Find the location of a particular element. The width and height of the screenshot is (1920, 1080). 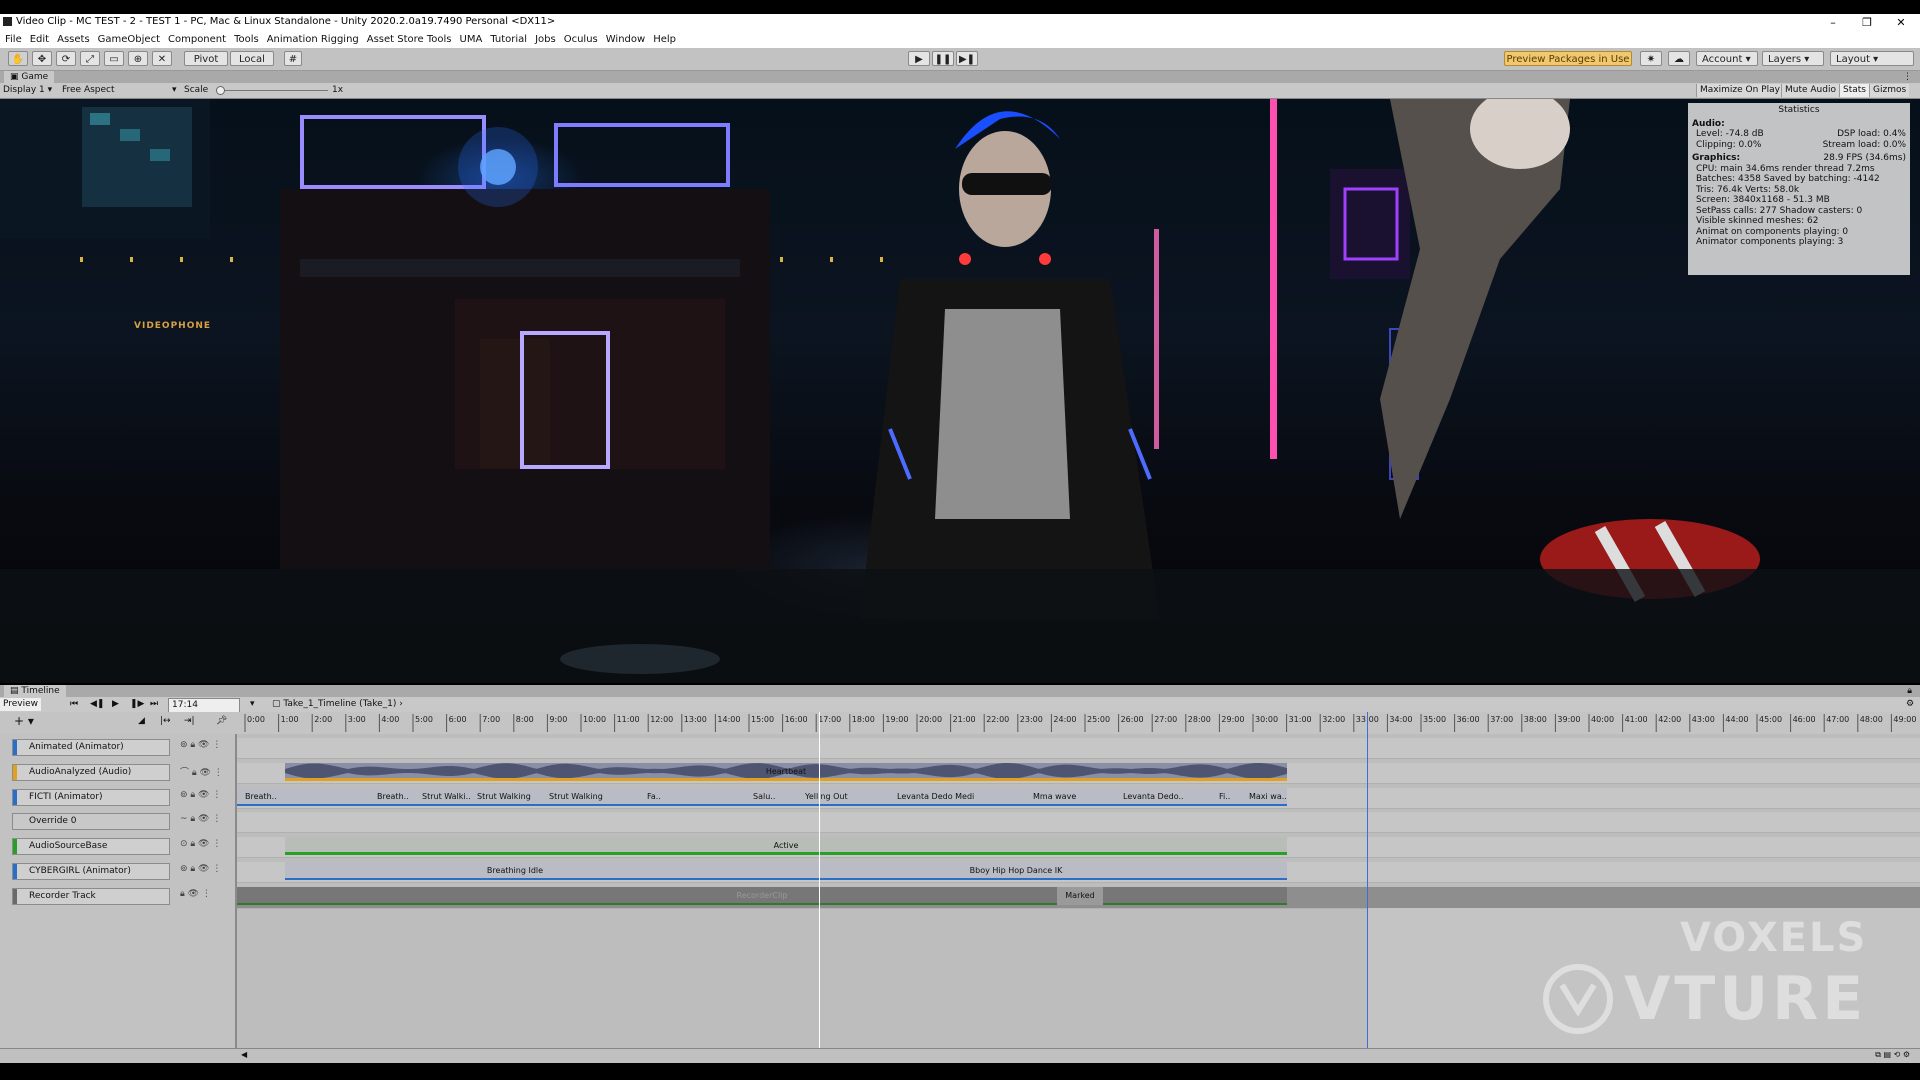

transform-tool-icon: ⊕ is located at coordinates (138, 58).